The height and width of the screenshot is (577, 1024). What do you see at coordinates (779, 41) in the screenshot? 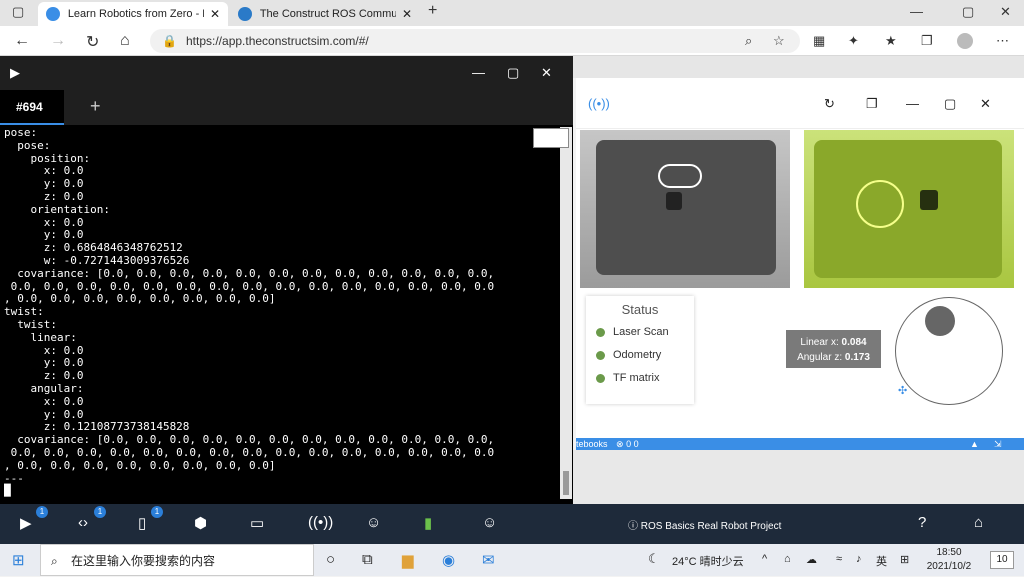
I see `favorite-star-icon: ☆` at bounding box center [779, 41].